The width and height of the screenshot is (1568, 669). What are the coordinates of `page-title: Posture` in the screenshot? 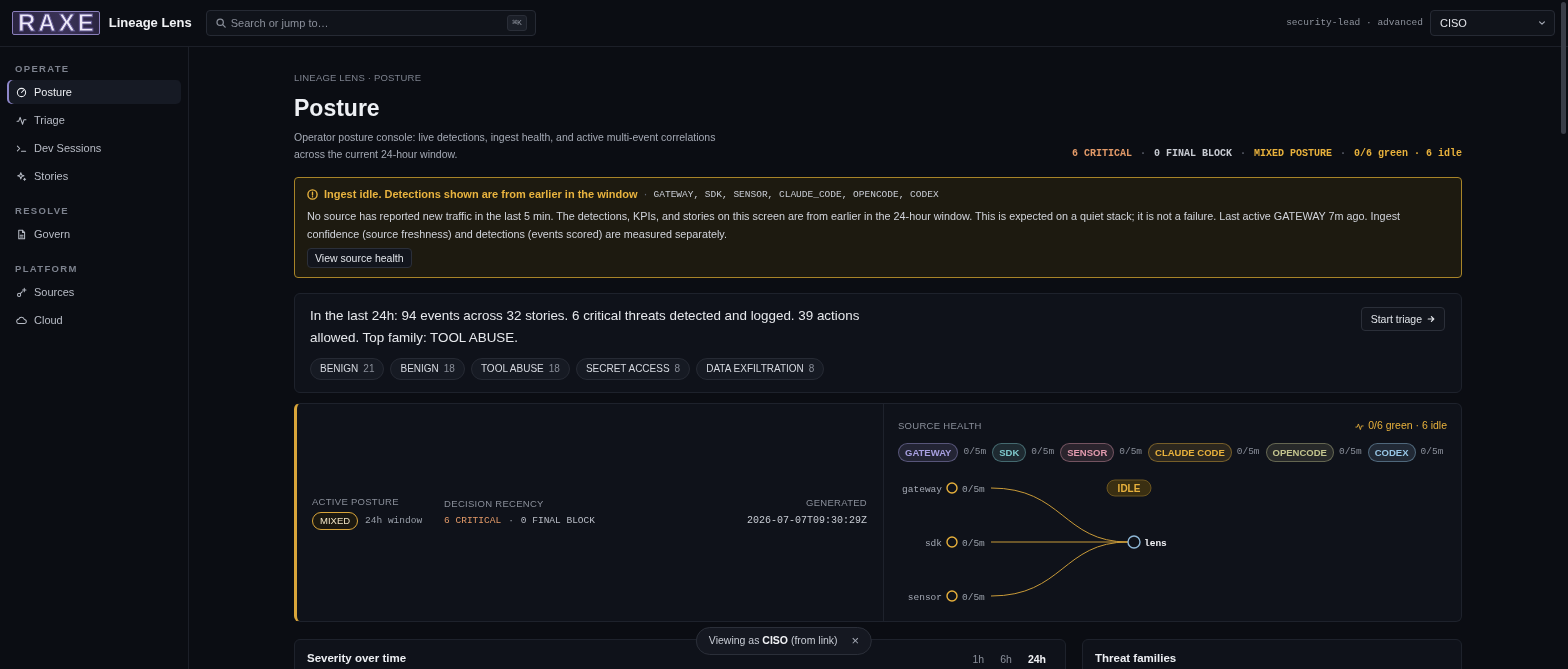 It's located at (337, 109).